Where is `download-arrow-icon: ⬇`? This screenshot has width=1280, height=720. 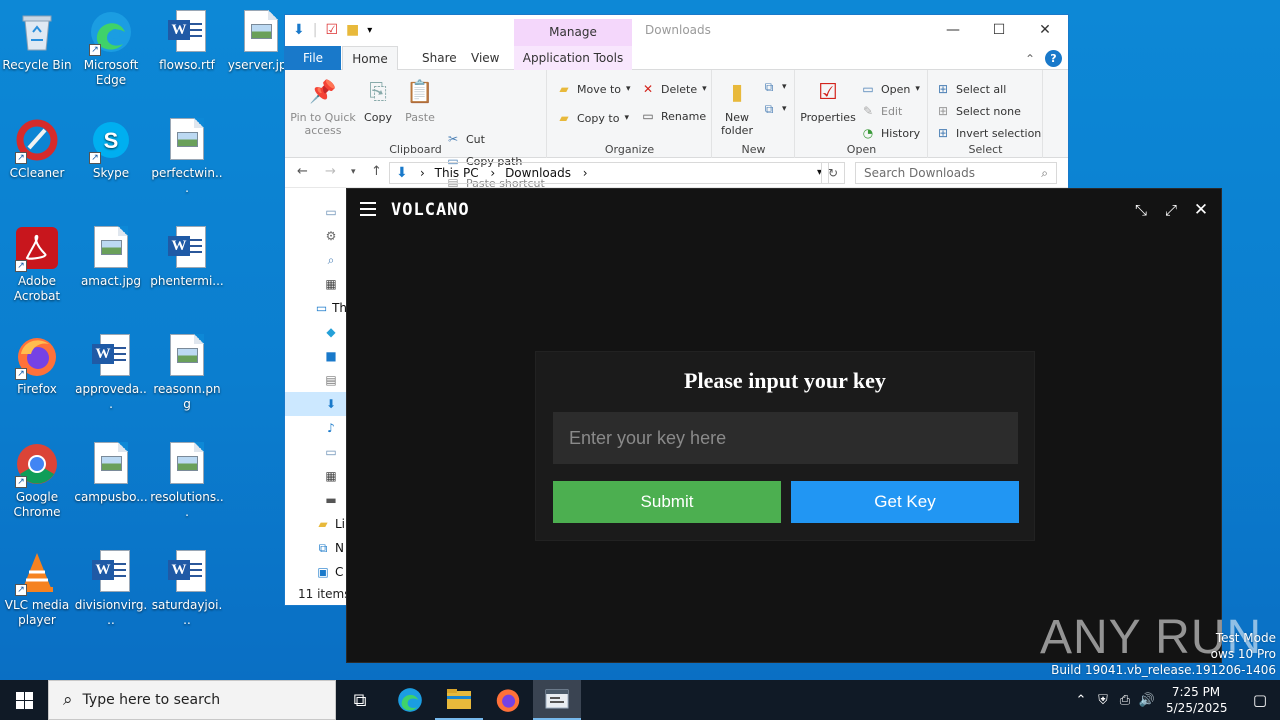 download-arrow-icon: ⬇ is located at coordinates (299, 30).